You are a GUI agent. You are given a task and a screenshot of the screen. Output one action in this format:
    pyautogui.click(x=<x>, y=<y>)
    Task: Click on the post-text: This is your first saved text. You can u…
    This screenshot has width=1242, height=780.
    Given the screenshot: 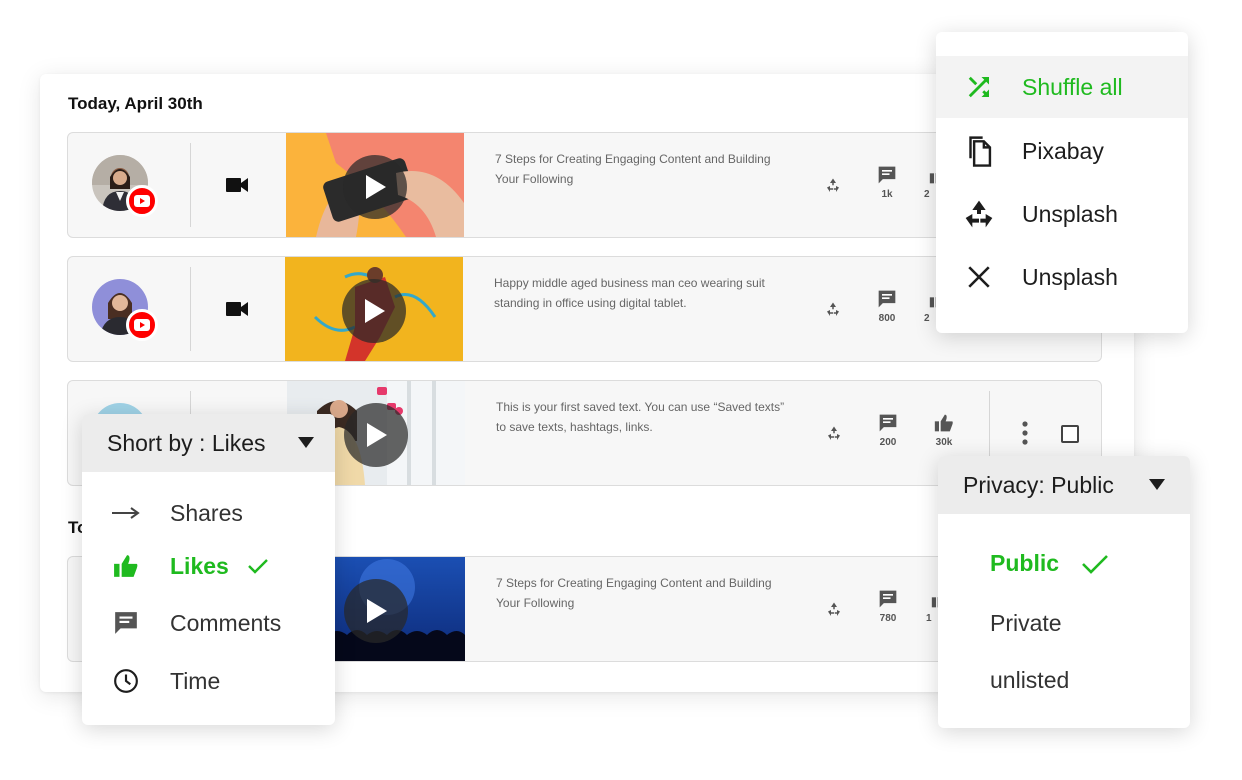 What is the action you would take?
    pyautogui.click(x=640, y=417)
    